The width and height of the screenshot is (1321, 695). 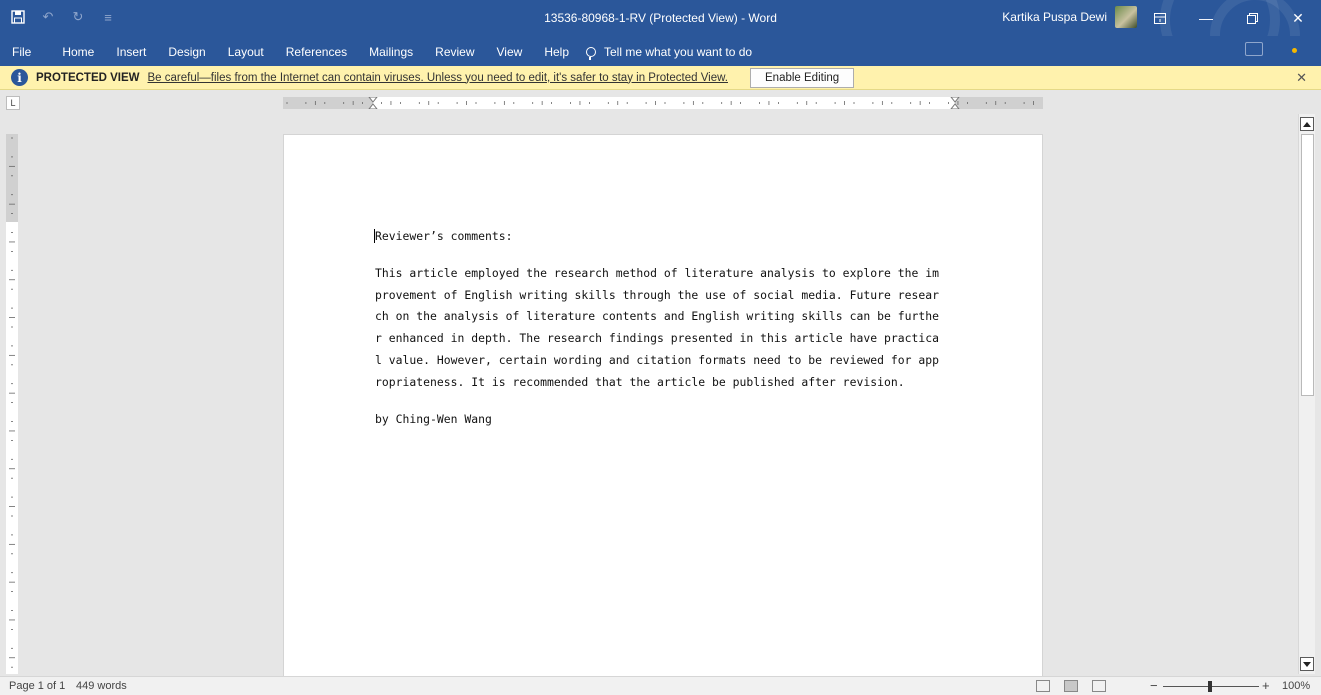 What do you see at coordinates (1210, 686) in the screenshot?
I see `zoom-slider-thumb` at bounding box center [1210, 686].